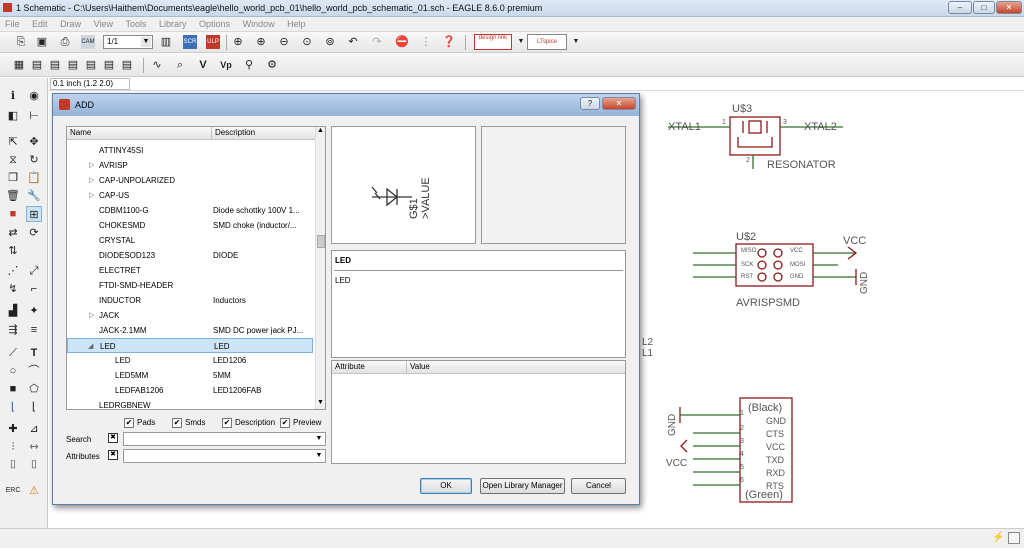  I want to click on tree-row: LED5MM 5MM, so click(190, 375).